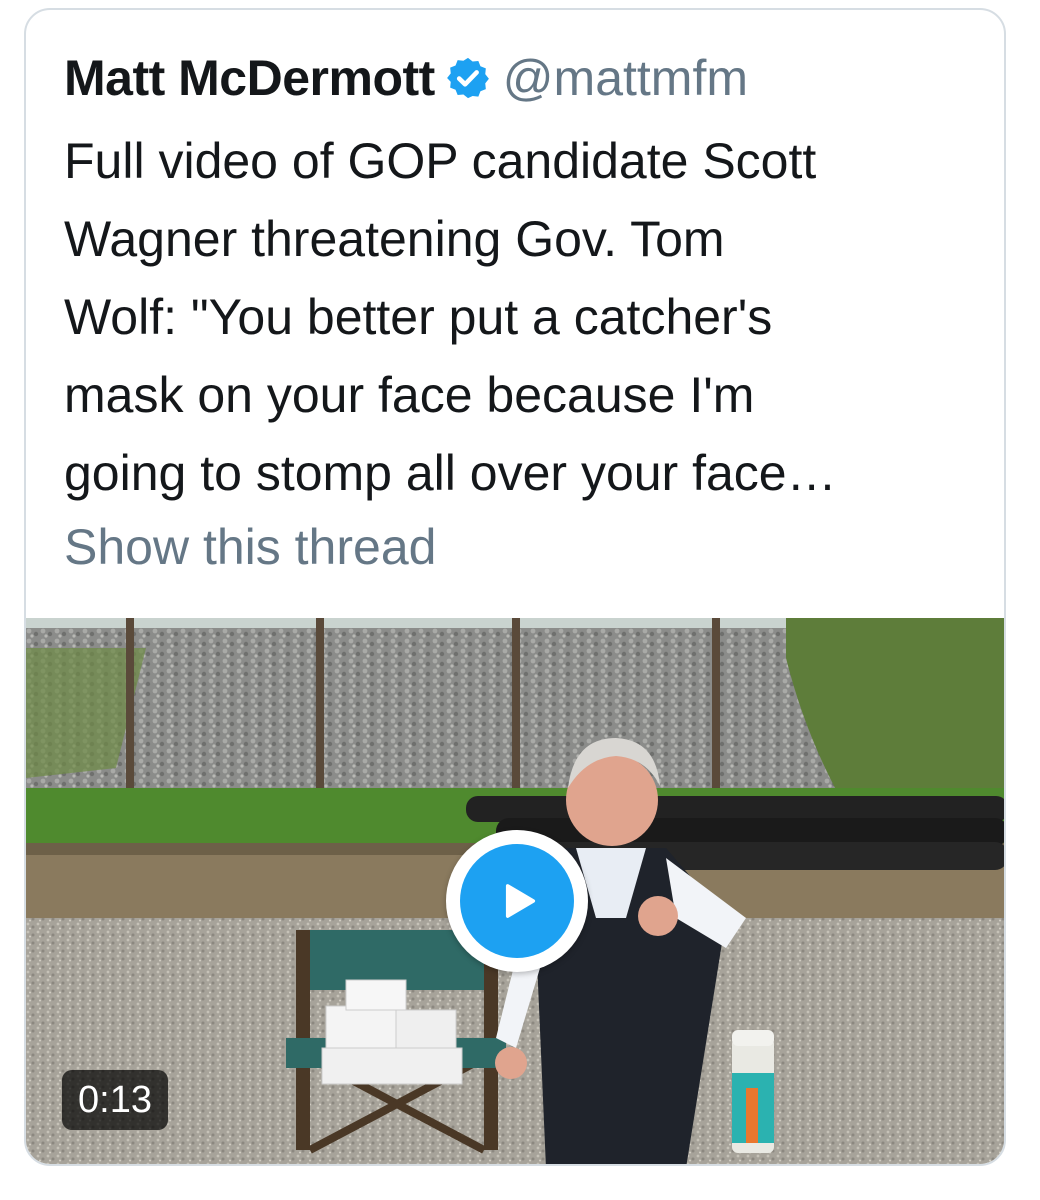 This screenshot has height=1200, width=1040. I want to click on play-button, so click(517, 901).